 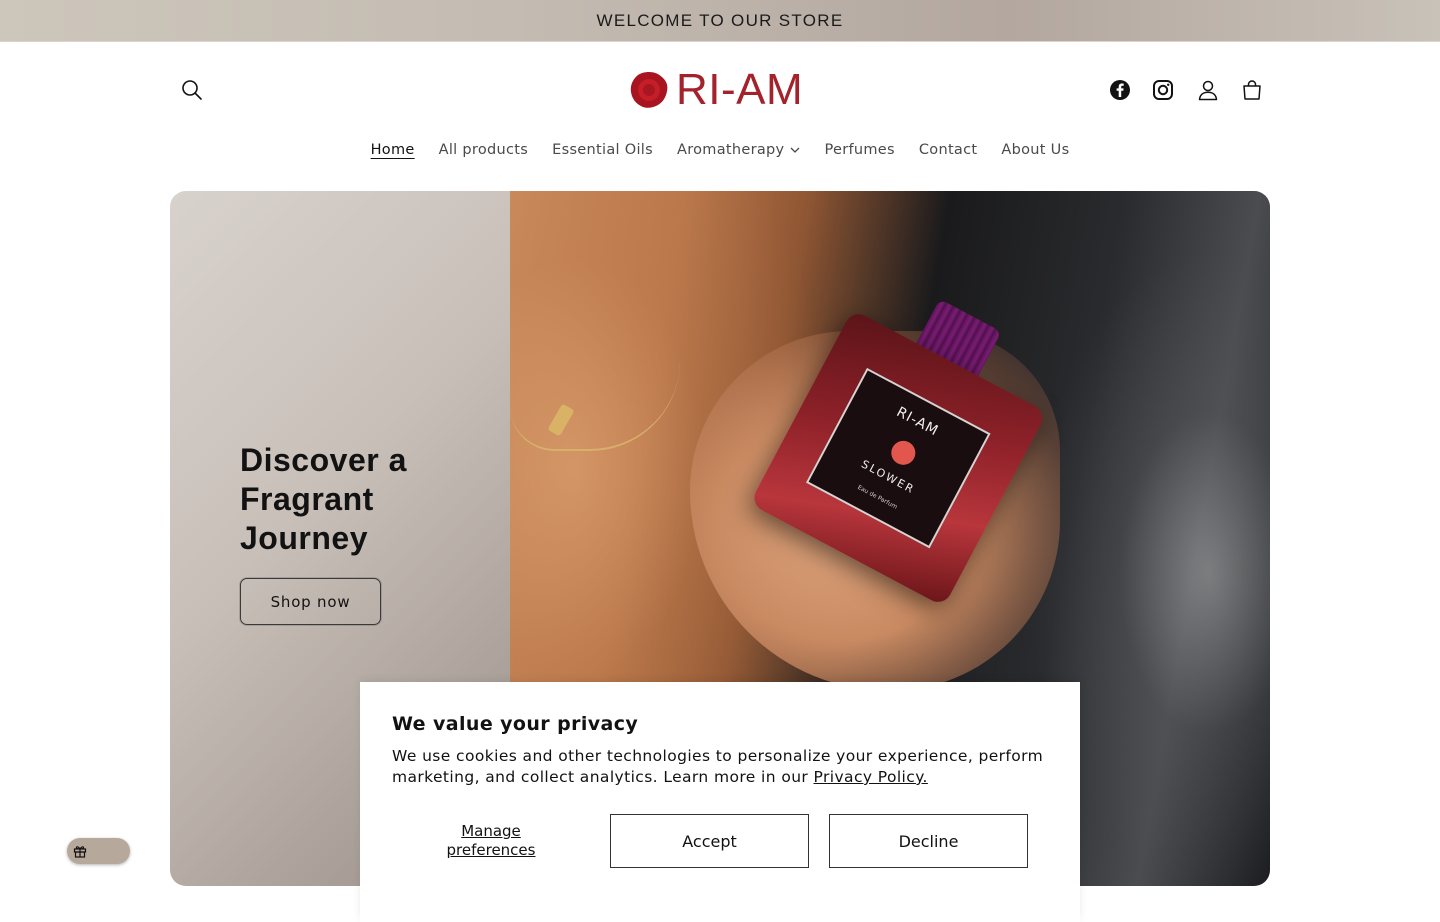 What do you see at coordinates (491, 841) in the screenshot?
I see `manage-preferences-link: Manage preferences` at bounding box center [491, 841].